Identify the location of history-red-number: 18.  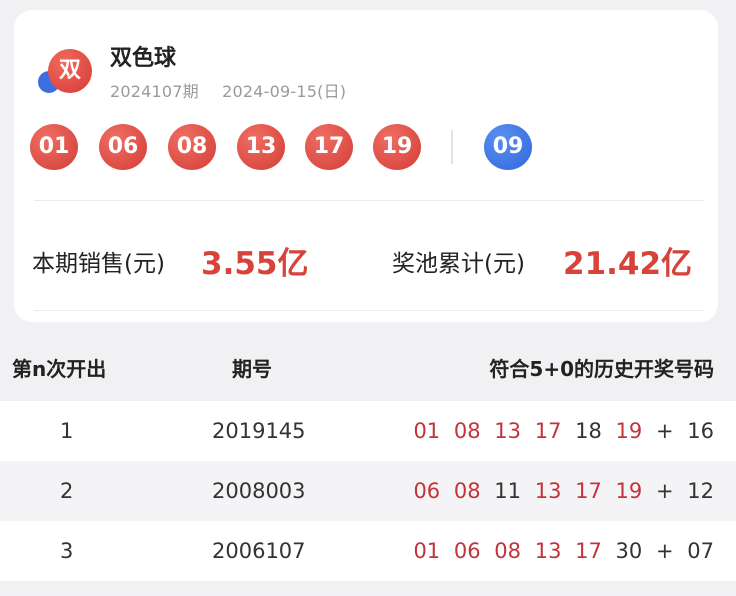
(588, 431).